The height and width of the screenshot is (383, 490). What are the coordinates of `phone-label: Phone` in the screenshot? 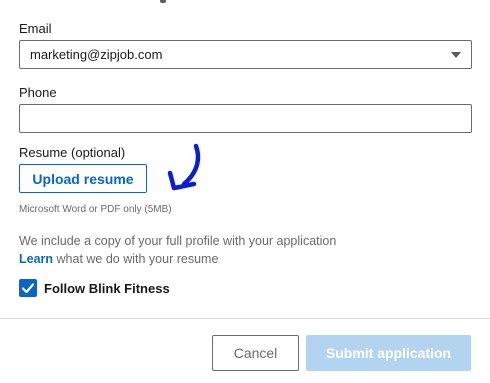 It's located at (38, 92).